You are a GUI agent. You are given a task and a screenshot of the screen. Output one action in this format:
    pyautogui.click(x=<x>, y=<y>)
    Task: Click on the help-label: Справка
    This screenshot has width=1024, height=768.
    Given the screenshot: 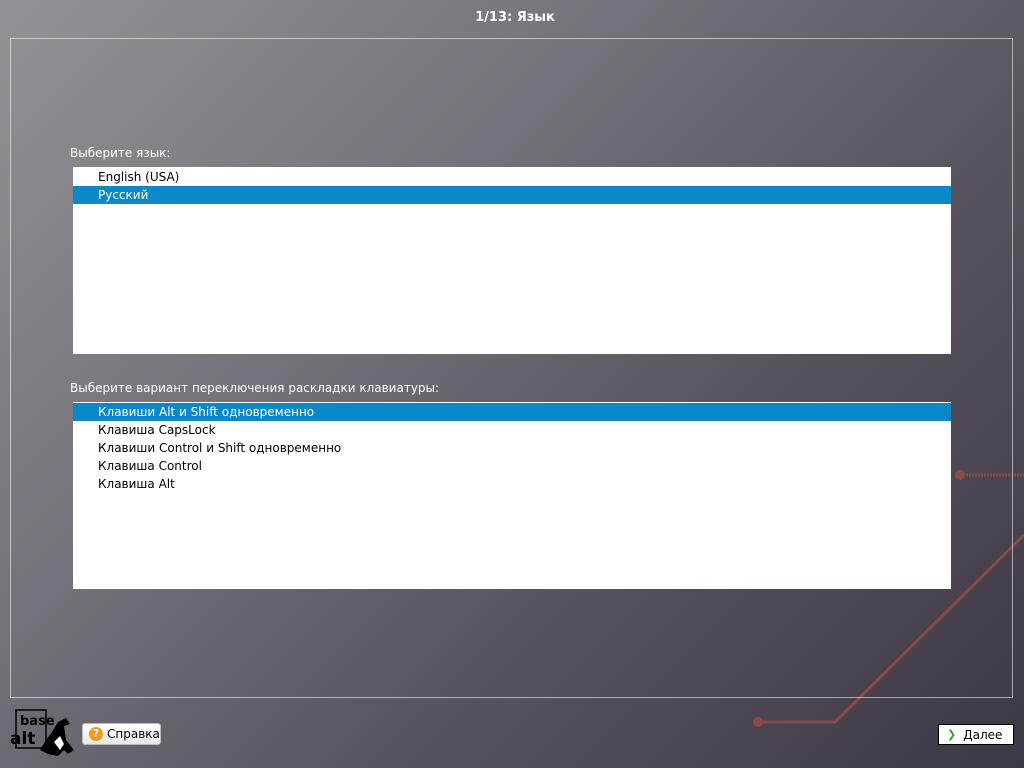 What is the action you would take?
    pyautogui.click(x=133, y=734)
    